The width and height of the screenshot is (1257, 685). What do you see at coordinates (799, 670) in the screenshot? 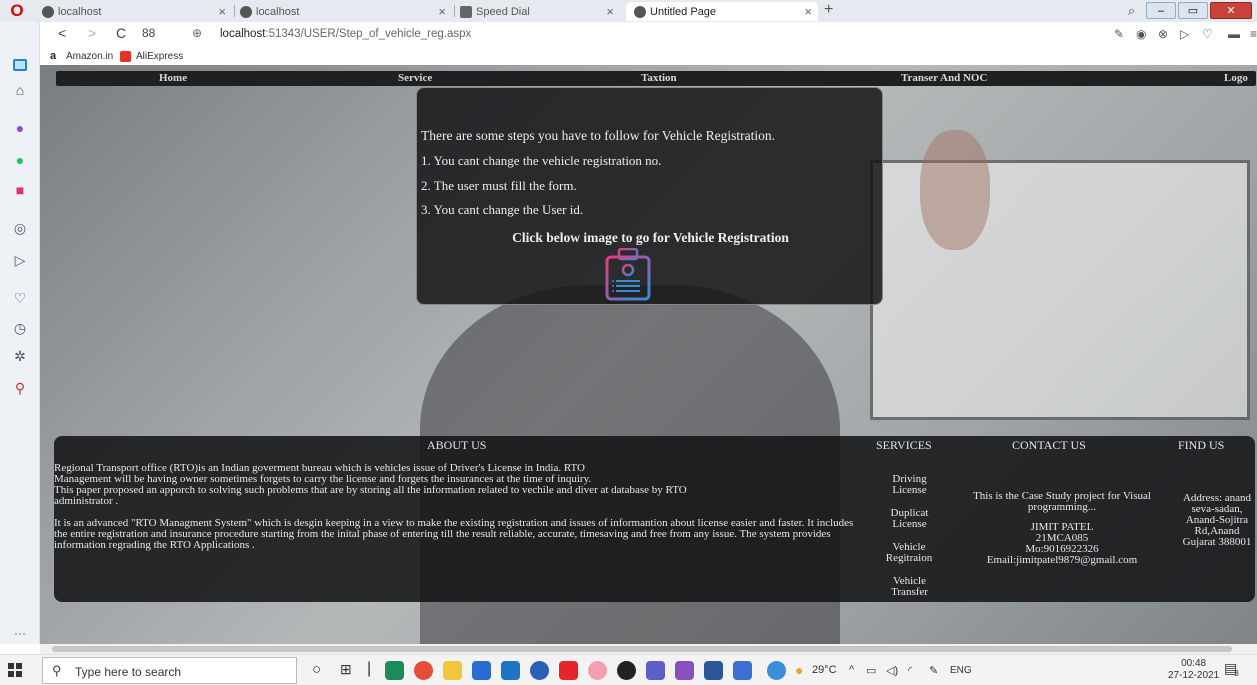
I see `weather-icon: ●` at bounding box center [799, 670].